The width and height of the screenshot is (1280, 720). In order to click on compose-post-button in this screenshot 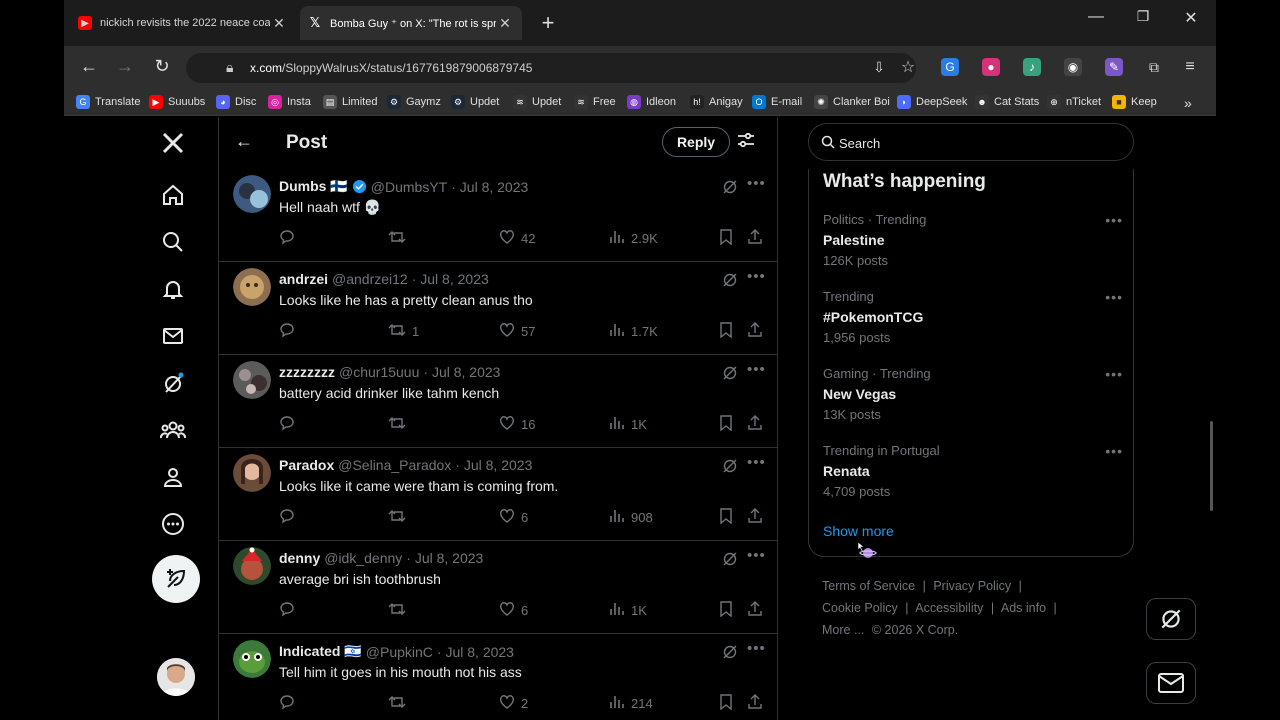, I will do `click(176, 579)`.